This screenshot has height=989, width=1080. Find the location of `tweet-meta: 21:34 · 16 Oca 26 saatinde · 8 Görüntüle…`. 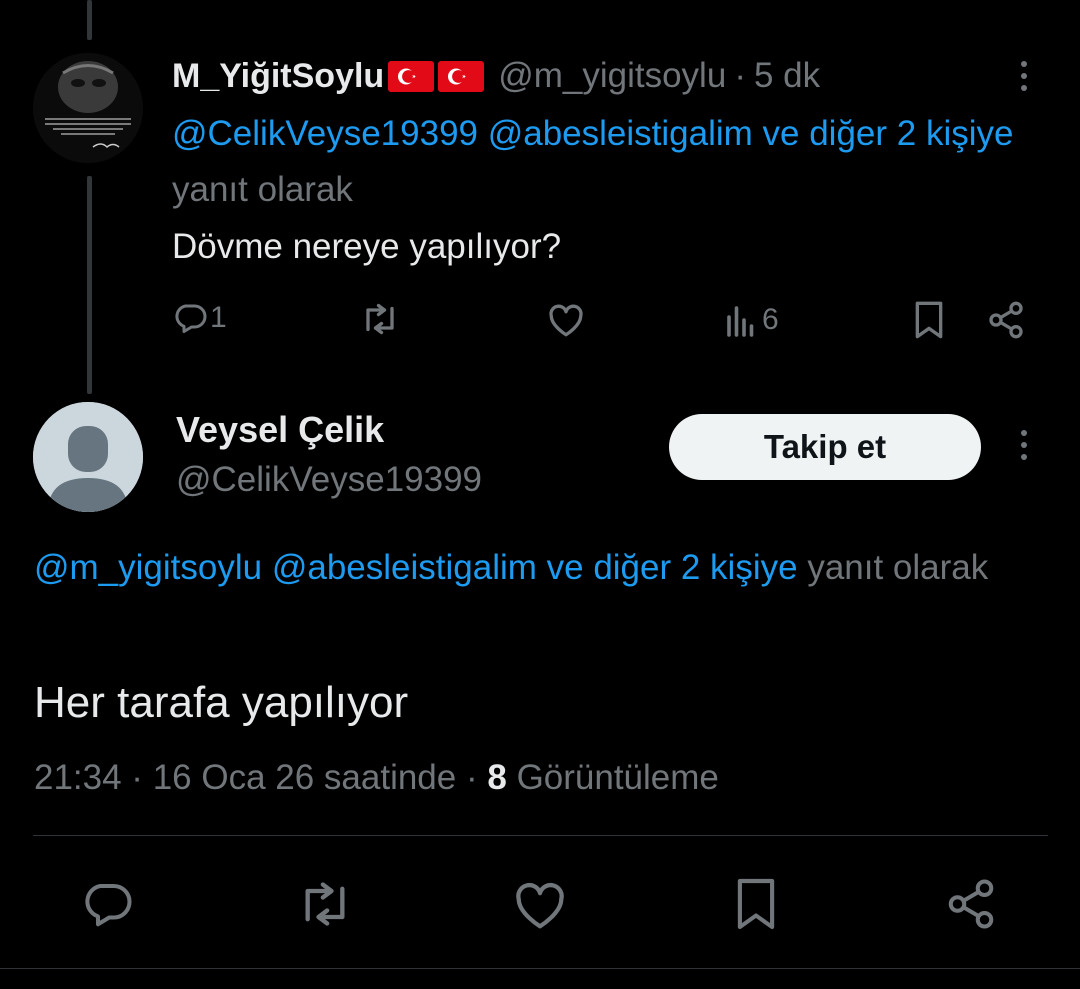

tweet-meta: 21:34 · 16 Oca 26 saatinde · 8 Görüntüle… is located at coordinates (376, 778).